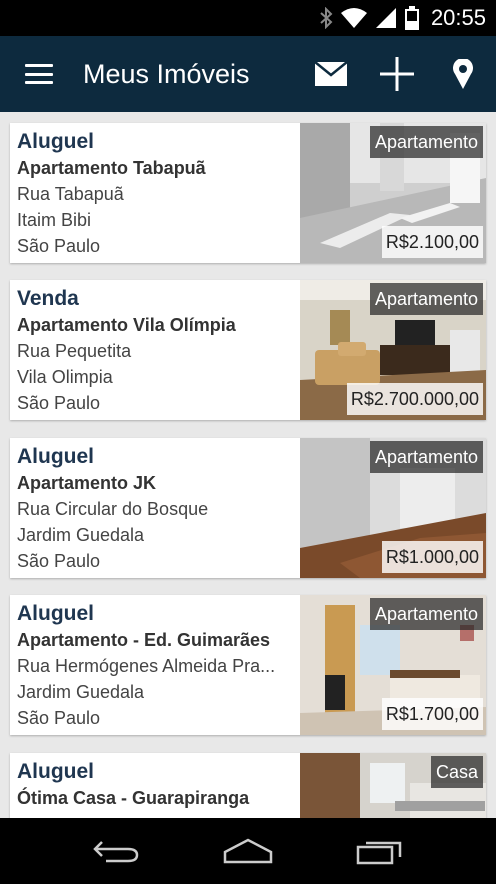 The height and width of the screenshot is (884, 496). What do you see at coordinates (456, 772) in the screenshot?
I see `property-kind-badge: Casa` at bounding box center [456, 772].